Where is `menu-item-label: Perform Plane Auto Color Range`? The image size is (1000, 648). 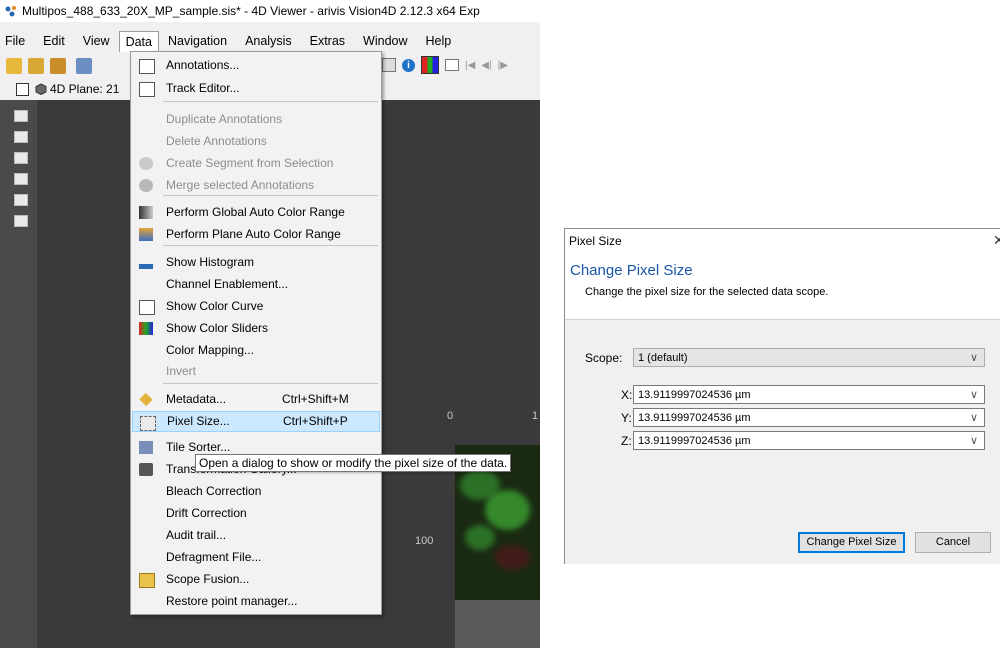 menu-item-label: Perform Plane Auto Color Range is located at coordinates (253, 234).